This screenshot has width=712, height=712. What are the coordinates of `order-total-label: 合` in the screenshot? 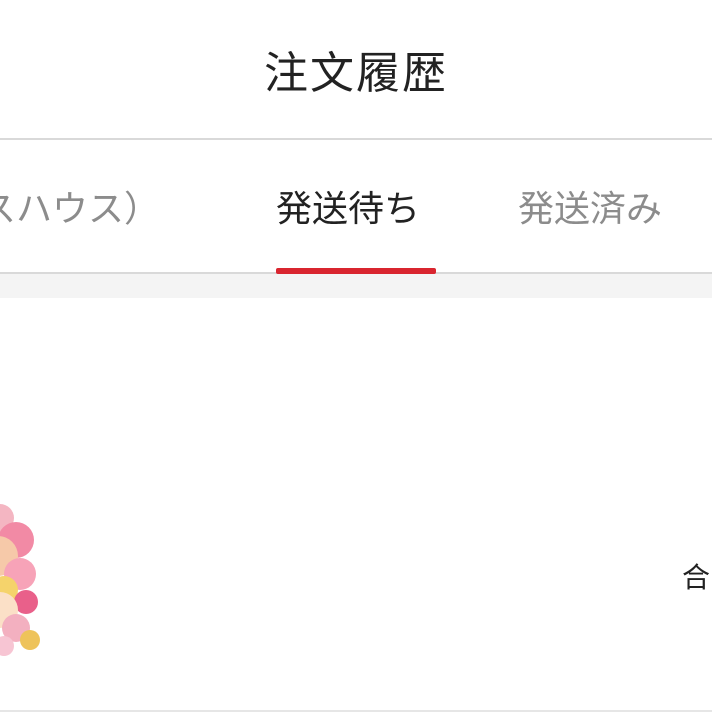 It's located at (696, 577).